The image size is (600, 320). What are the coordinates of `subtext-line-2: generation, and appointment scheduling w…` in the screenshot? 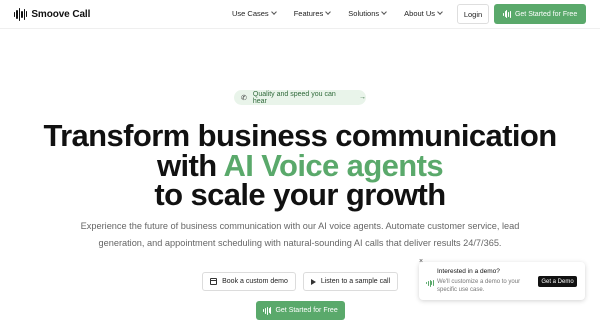 It's located at (300, 243).